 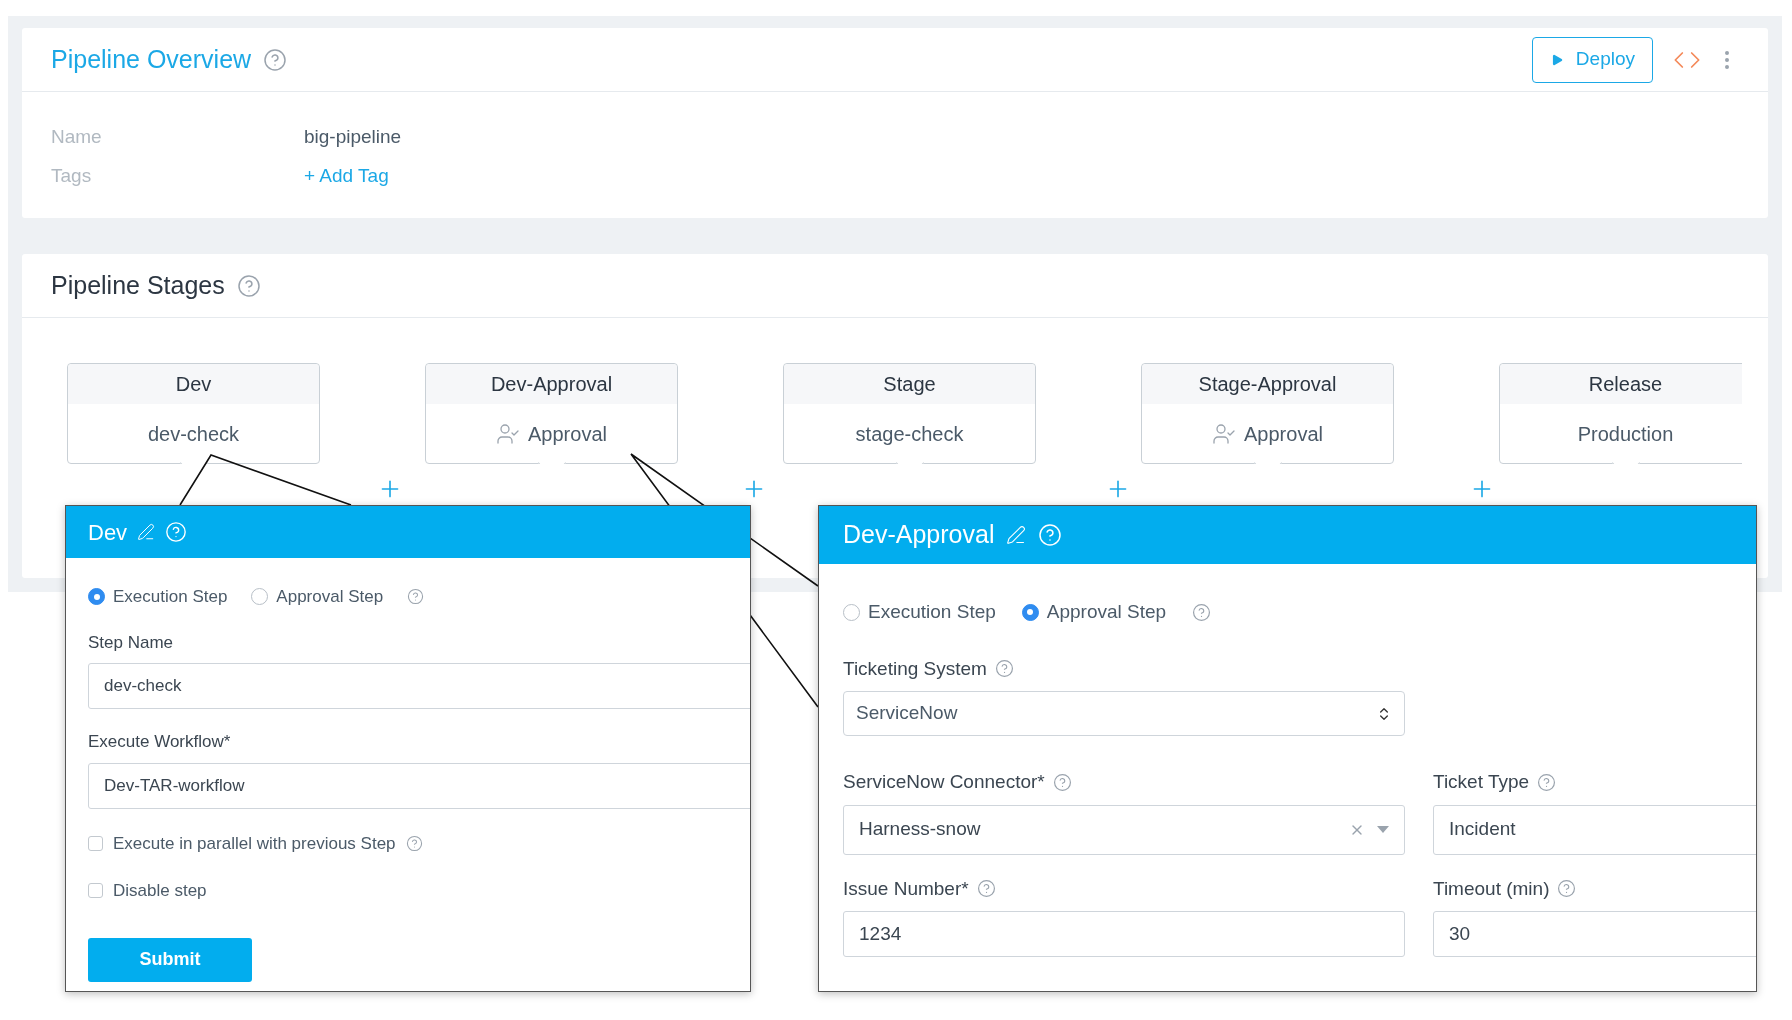 What do you see at coordinates (77, 136) in the screenshot?
I see `field-label: Name` at bounding box center [77, 136].